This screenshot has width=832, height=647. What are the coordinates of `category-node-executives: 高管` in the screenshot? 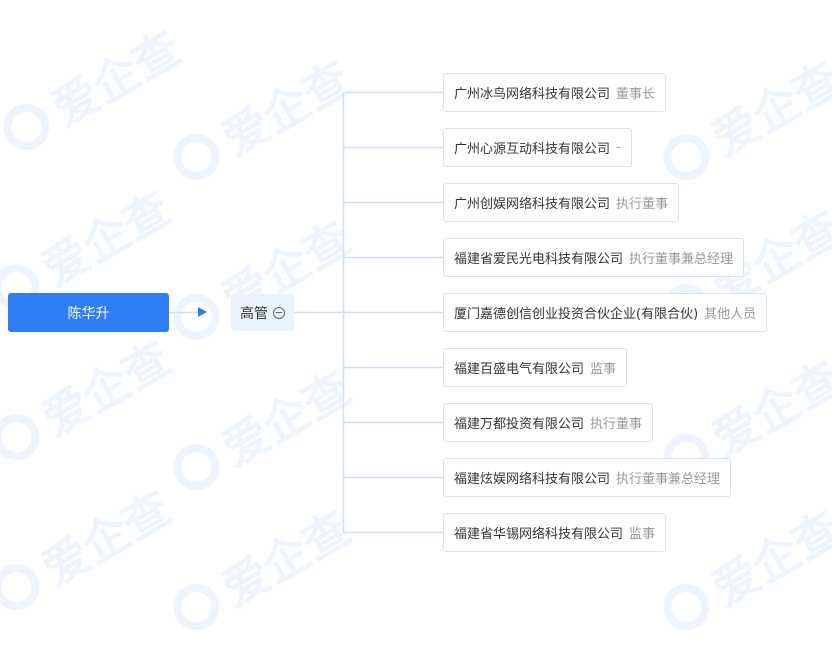 It's located at (262, 312).